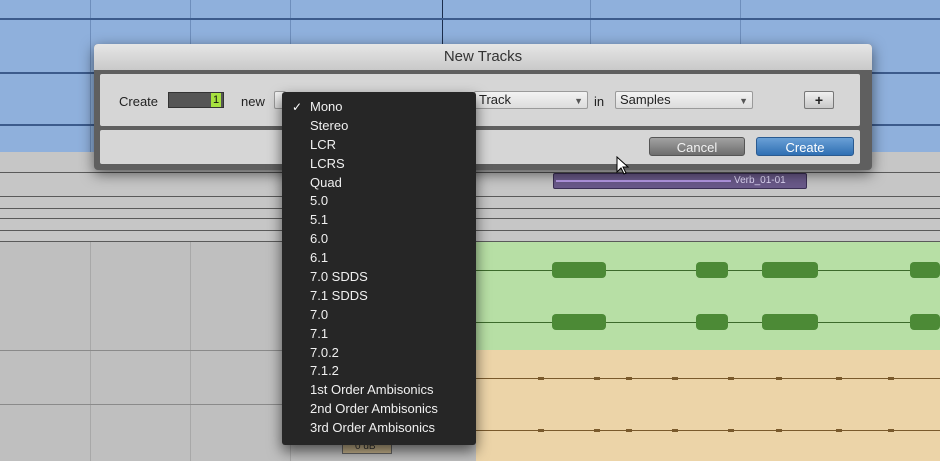  I want to click on clip-waveform, so click(643, 181).